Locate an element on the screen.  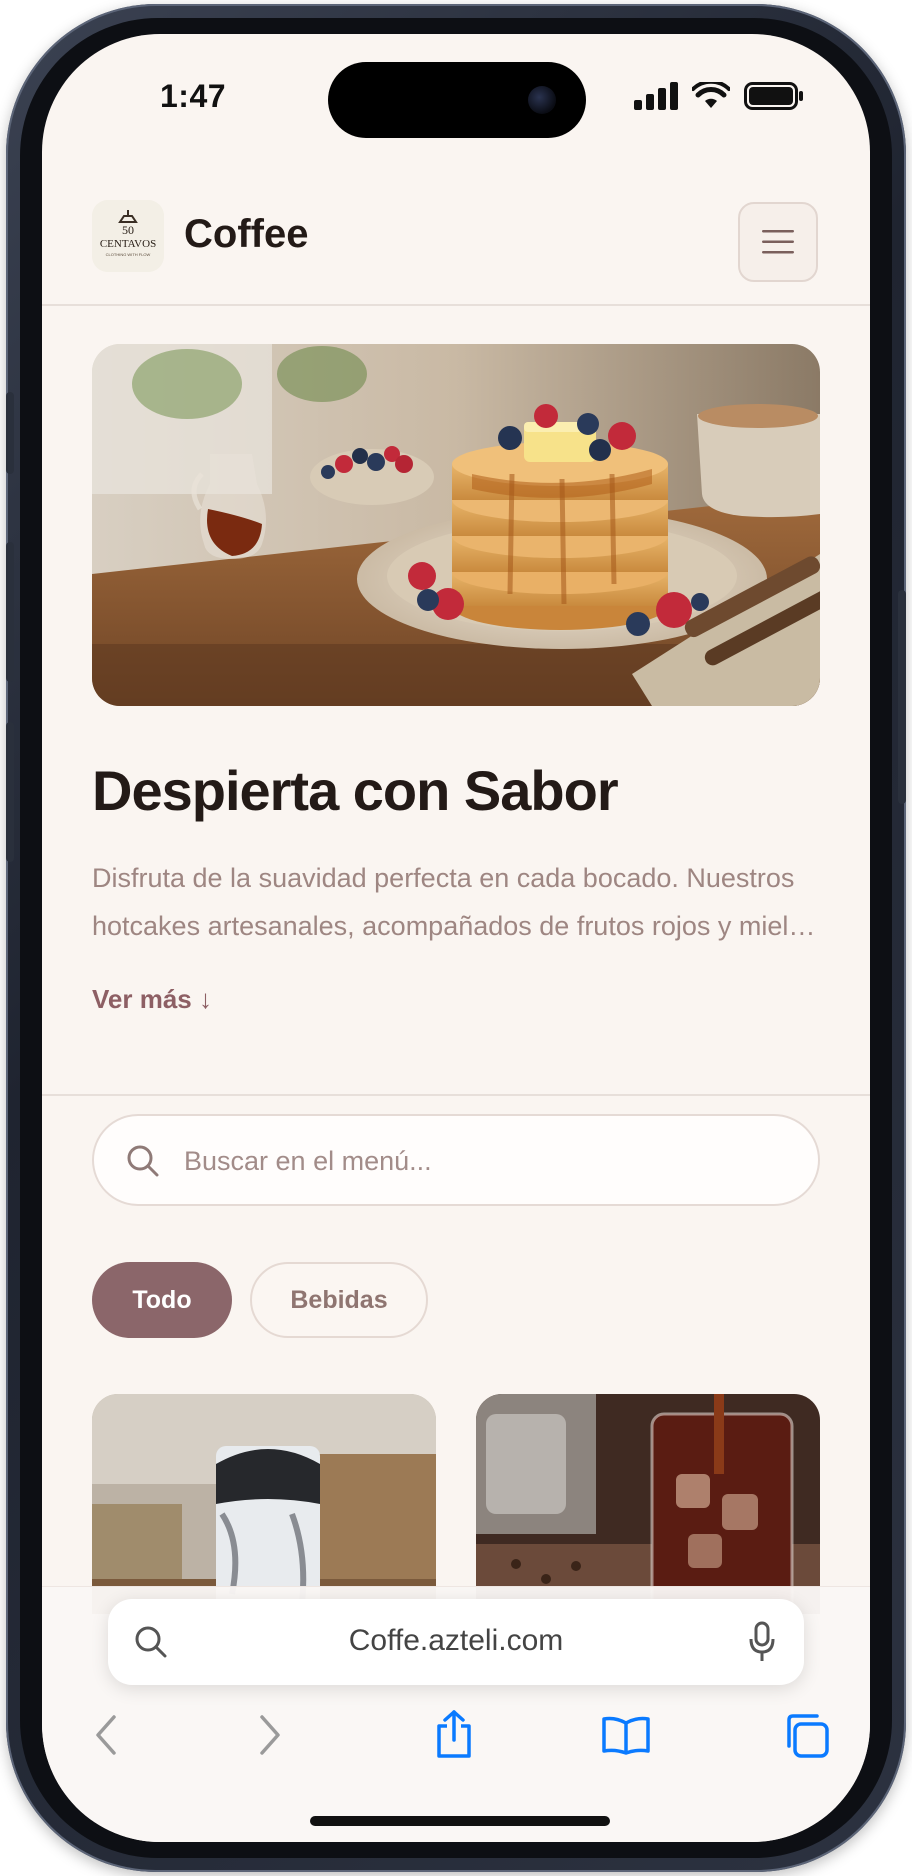
action-button is located at coordinates (10, 433).